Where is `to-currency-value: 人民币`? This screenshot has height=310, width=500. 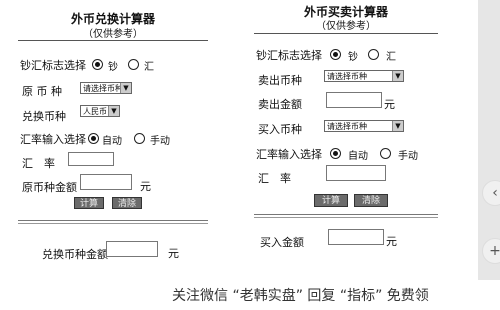 to-currency-value: 人民币 is located at coordinates (95, 111).